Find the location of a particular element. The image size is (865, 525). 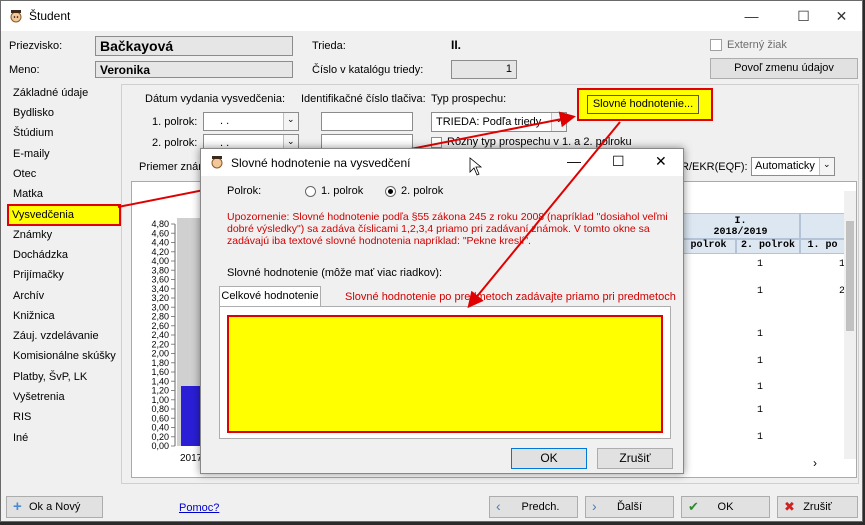

annotation-arrow-button is located at coordinates (544, 215).